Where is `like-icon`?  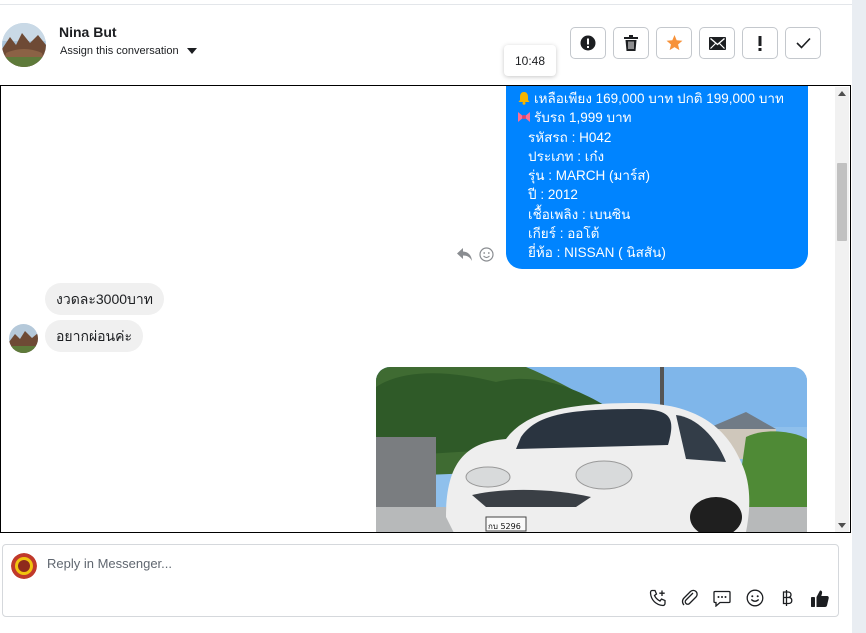 like-icon is located at coordinates (820, 598).